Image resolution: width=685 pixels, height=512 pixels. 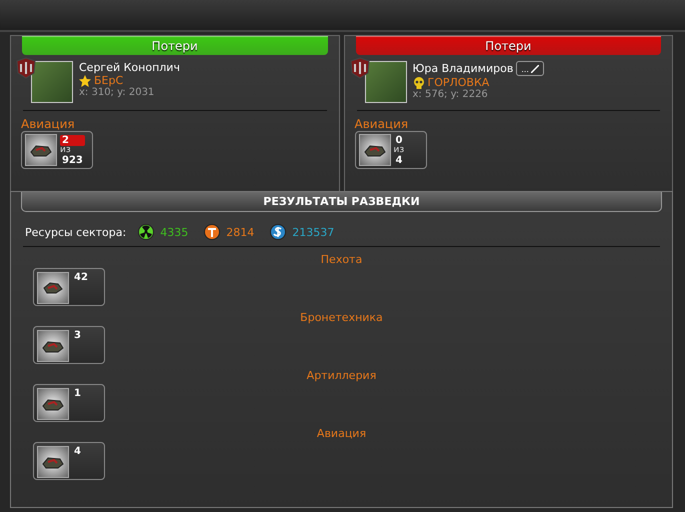 I want to click on coordinates: x: 576; y: 2226, so click(x=450, y=94).